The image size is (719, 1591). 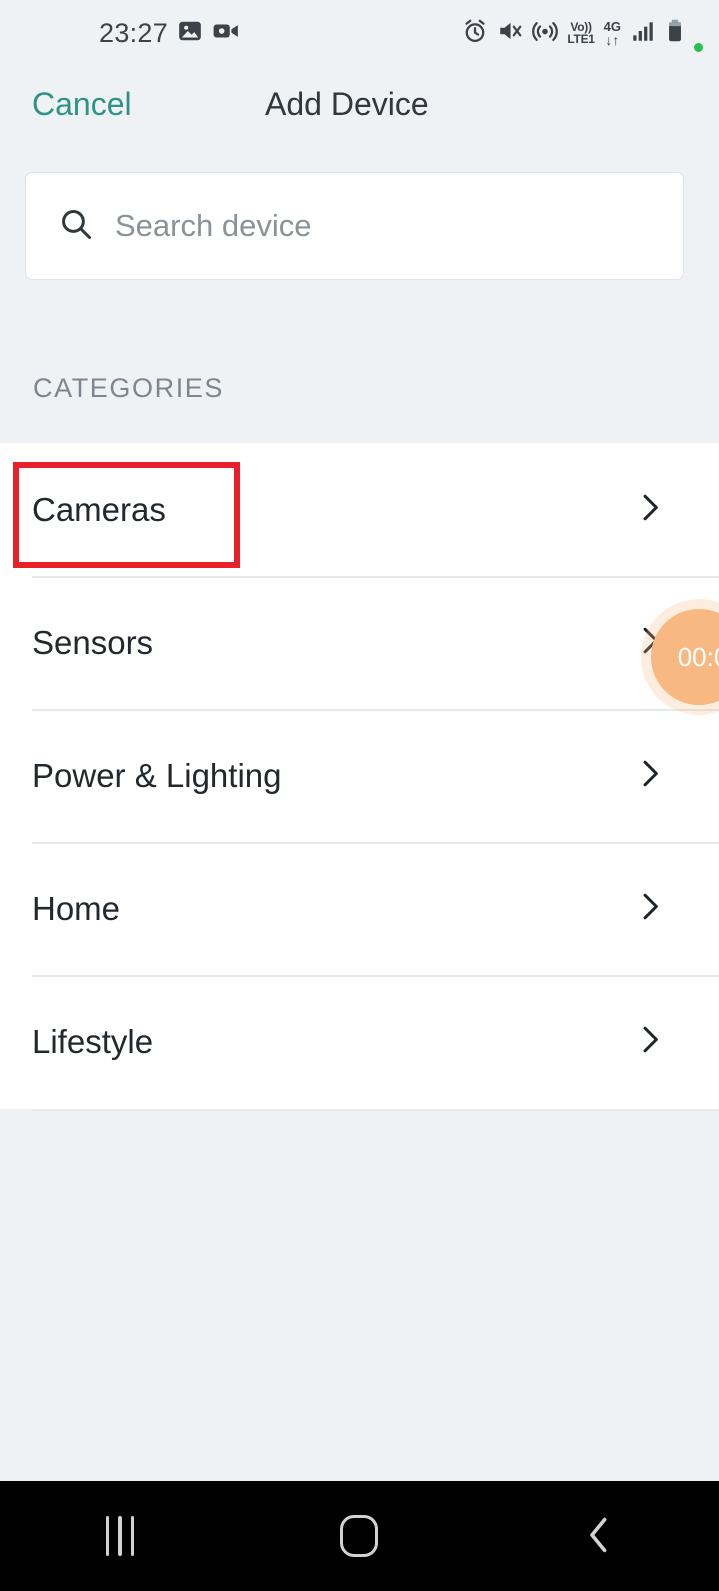 What do you see at coordinates (359, 1041) in the screenshot?
I see `list-item-lifestyle: Lifestyle` at bounding box center [359, 1041].